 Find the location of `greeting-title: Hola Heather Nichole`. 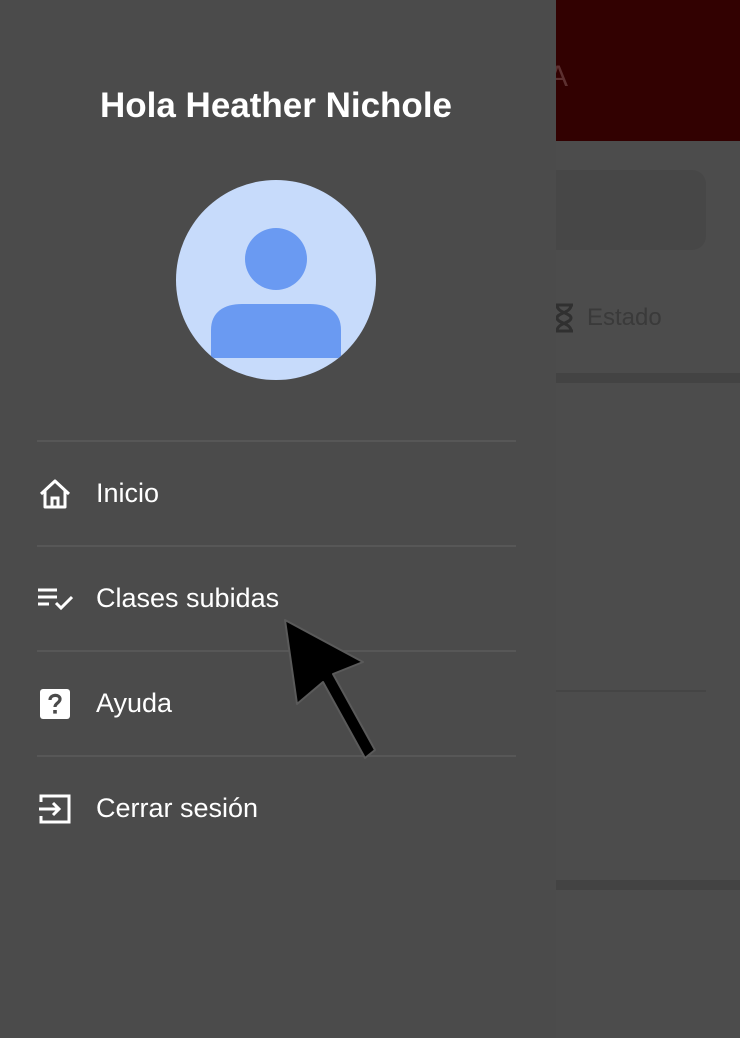

greeting-title: Hola Heather Nichole is located at coordinates (276, 105).